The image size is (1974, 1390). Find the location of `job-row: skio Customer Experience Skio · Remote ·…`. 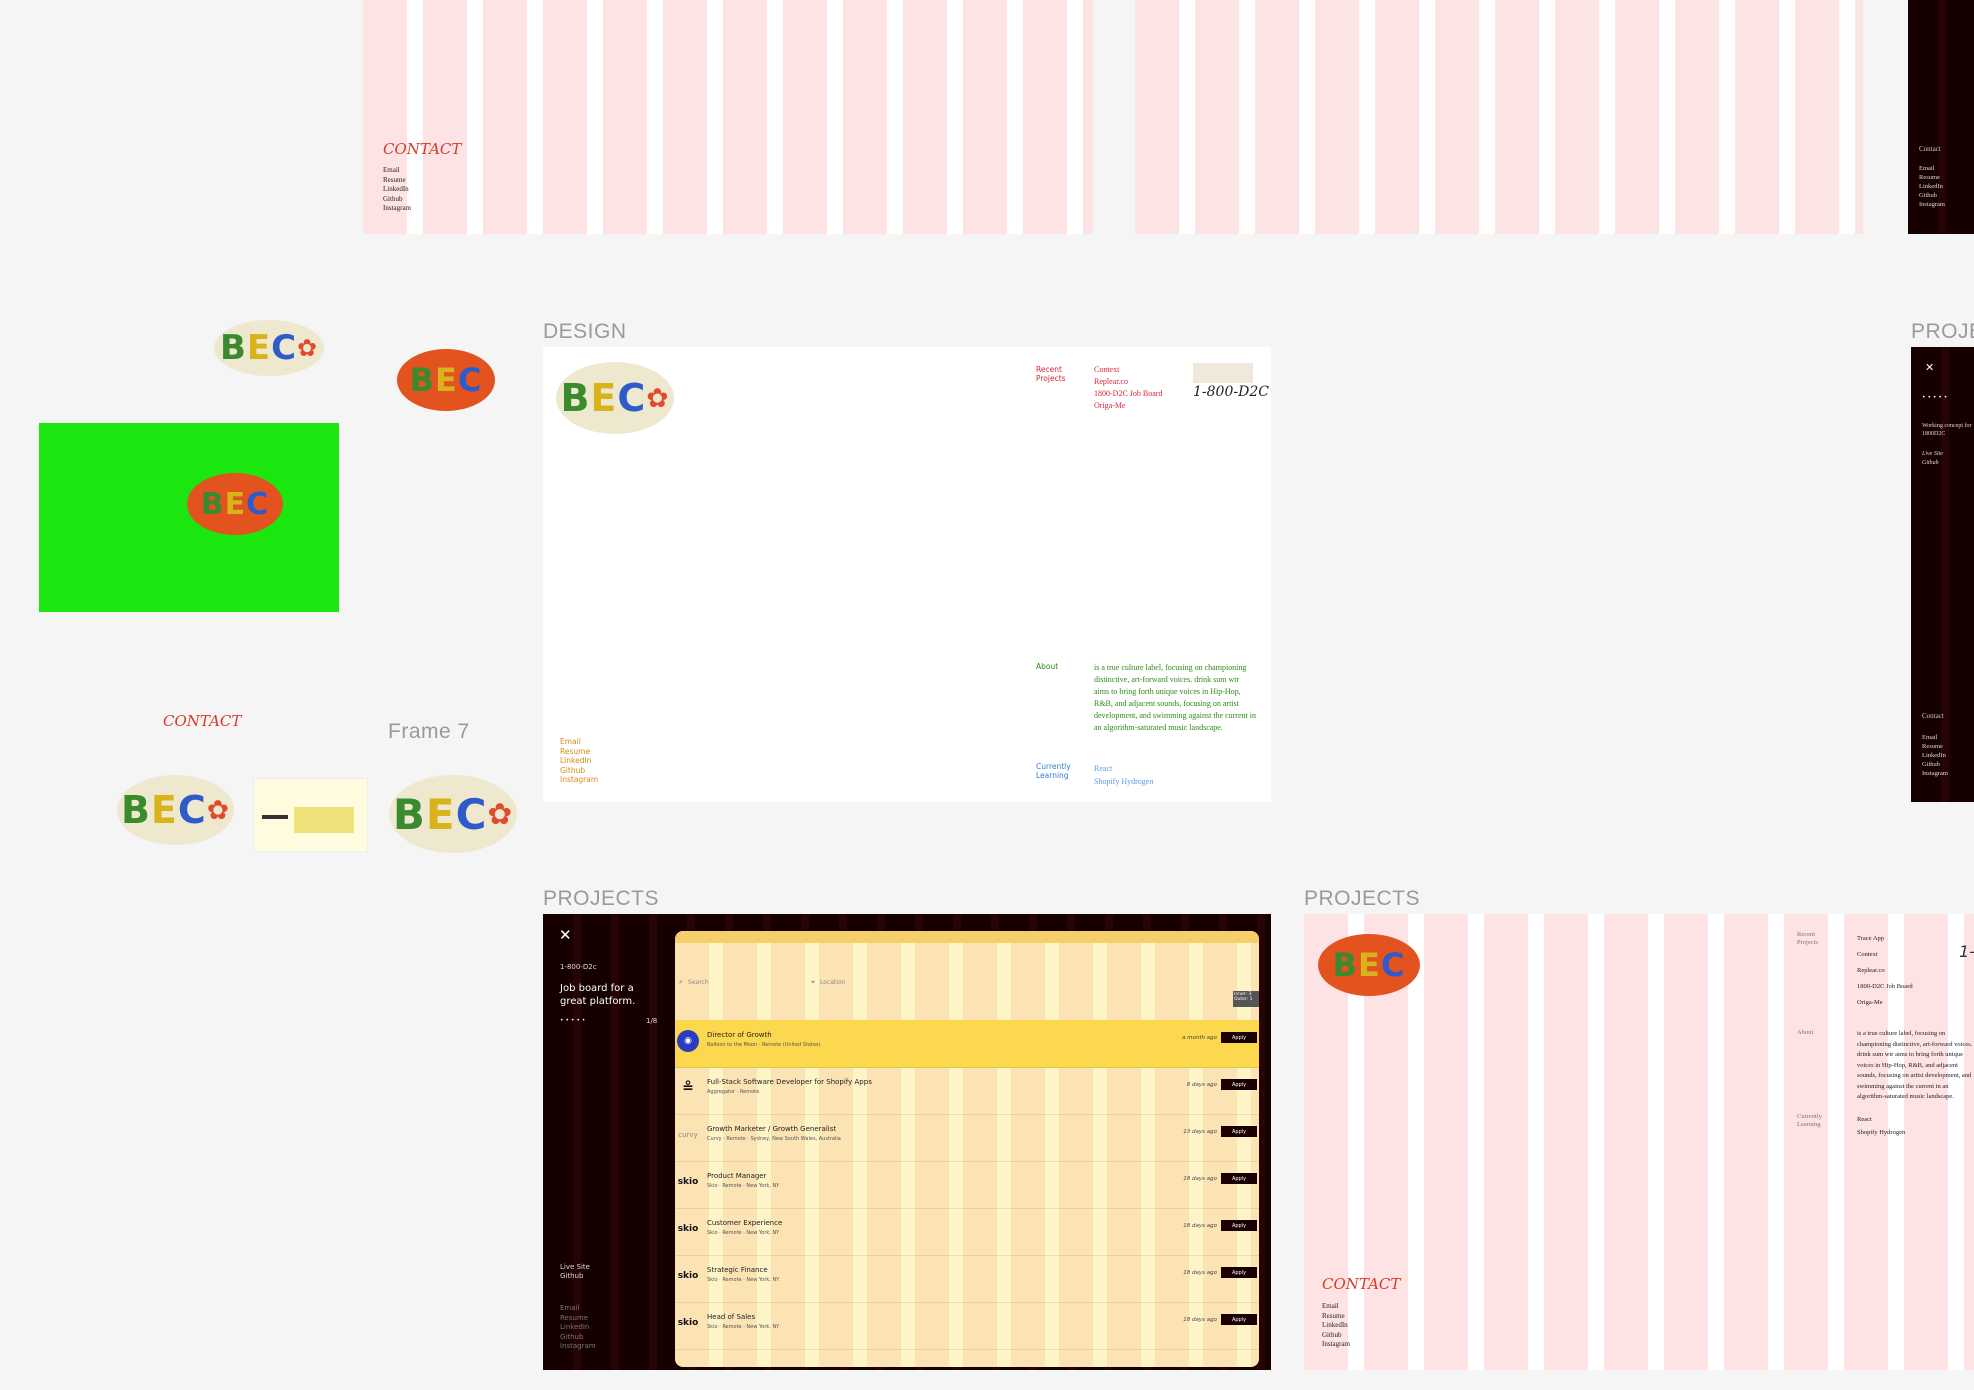

job-row: skio Customer Experience Skio · Remote ·… is located at coordinates (967, 1232).